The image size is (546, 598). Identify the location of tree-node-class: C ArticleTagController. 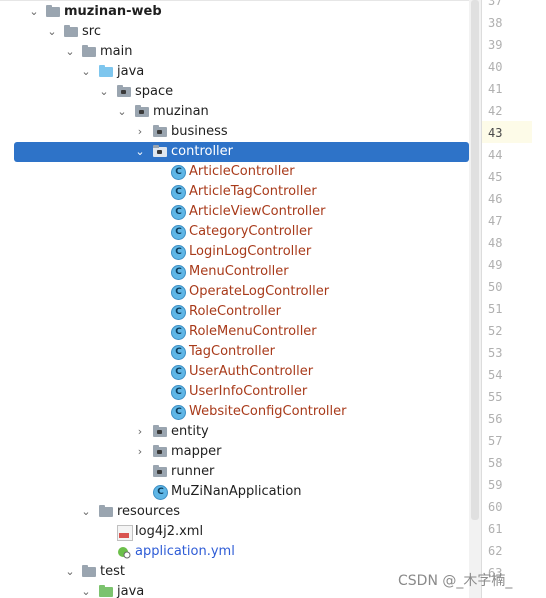
(235, 192).